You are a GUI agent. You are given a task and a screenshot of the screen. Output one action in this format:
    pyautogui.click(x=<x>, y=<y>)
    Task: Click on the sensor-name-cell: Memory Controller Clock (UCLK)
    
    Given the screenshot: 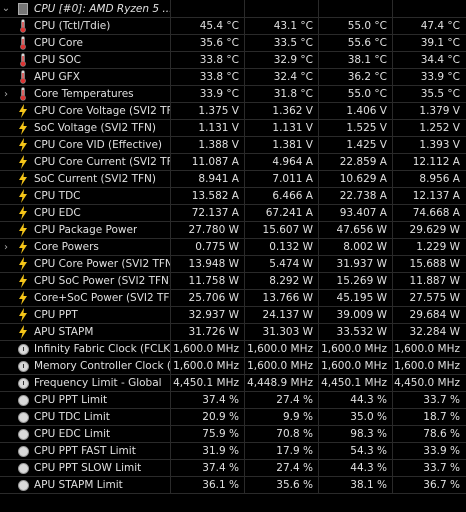 What is the action you would take?
    pyautogui.click(x=85, y=366)
    